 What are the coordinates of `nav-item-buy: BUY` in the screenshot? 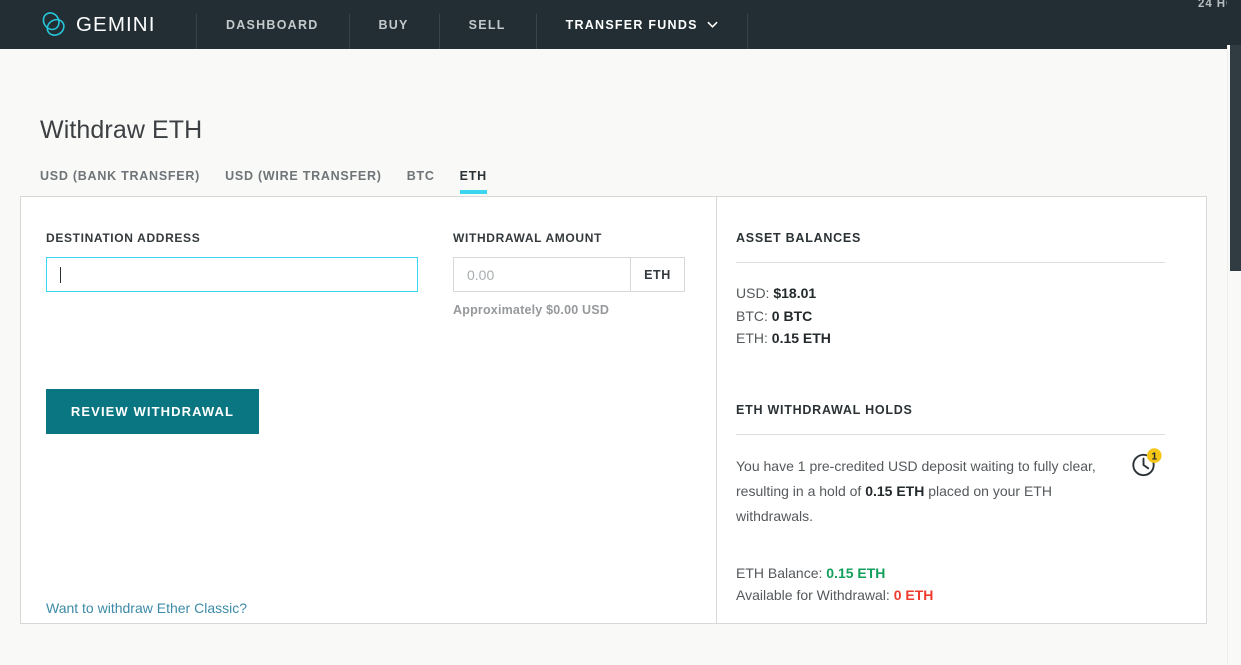 It's located at (393, 24).